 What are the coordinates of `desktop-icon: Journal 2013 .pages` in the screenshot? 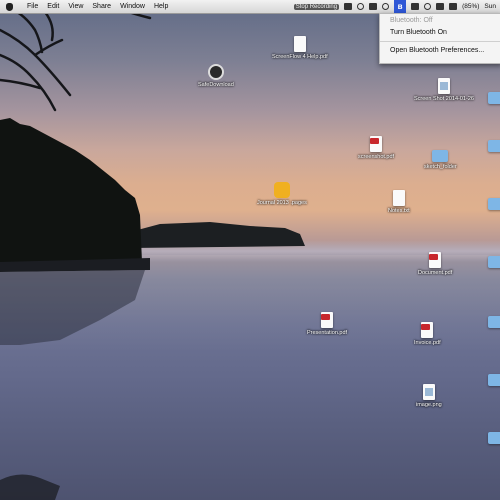 It's located at (282, 194).